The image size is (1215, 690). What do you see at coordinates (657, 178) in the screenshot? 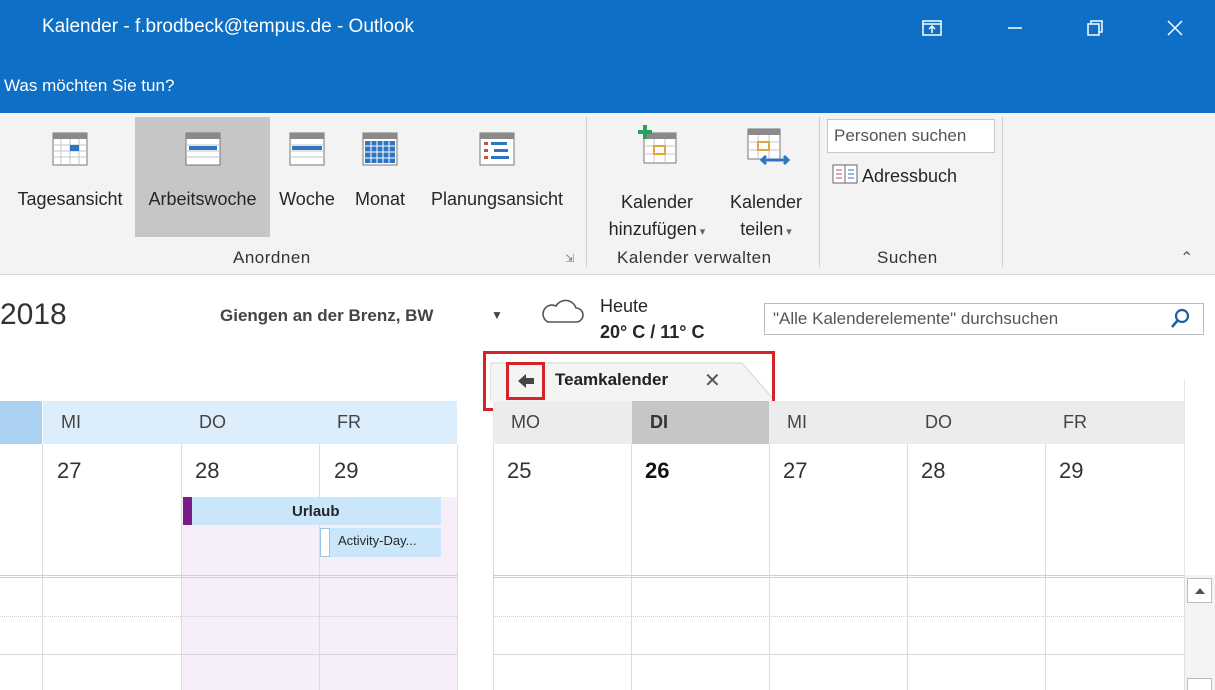
I see `add-calendar-button: Kalender hinzufügen ▾` at bounding box center [657, 178].